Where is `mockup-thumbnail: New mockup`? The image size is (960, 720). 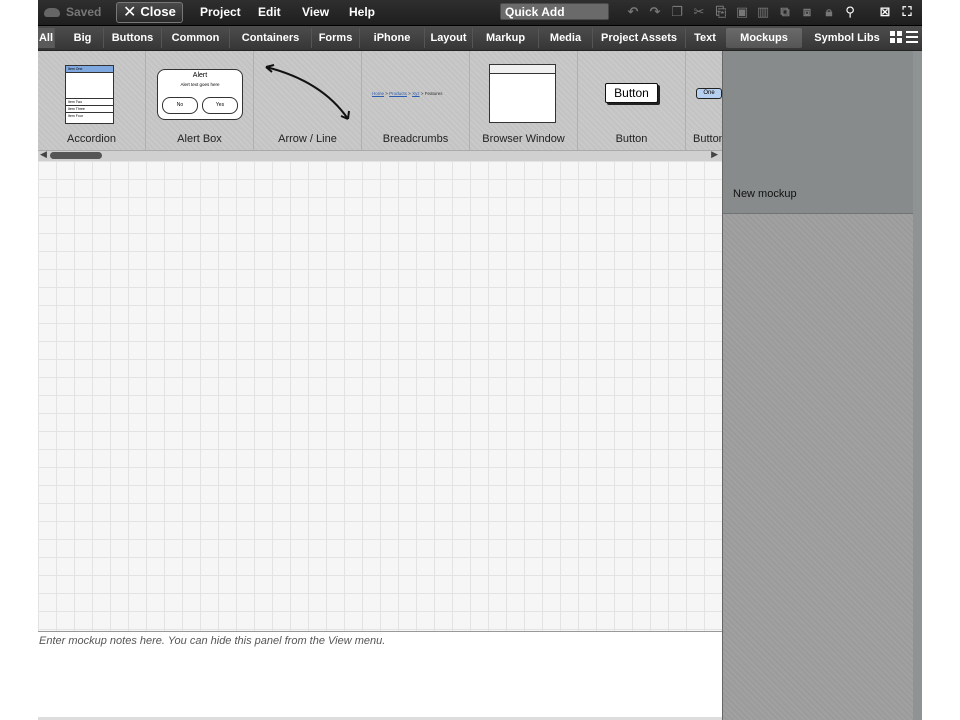 mockup-thumbnail: New mockup is located at coordinates (818, 132).